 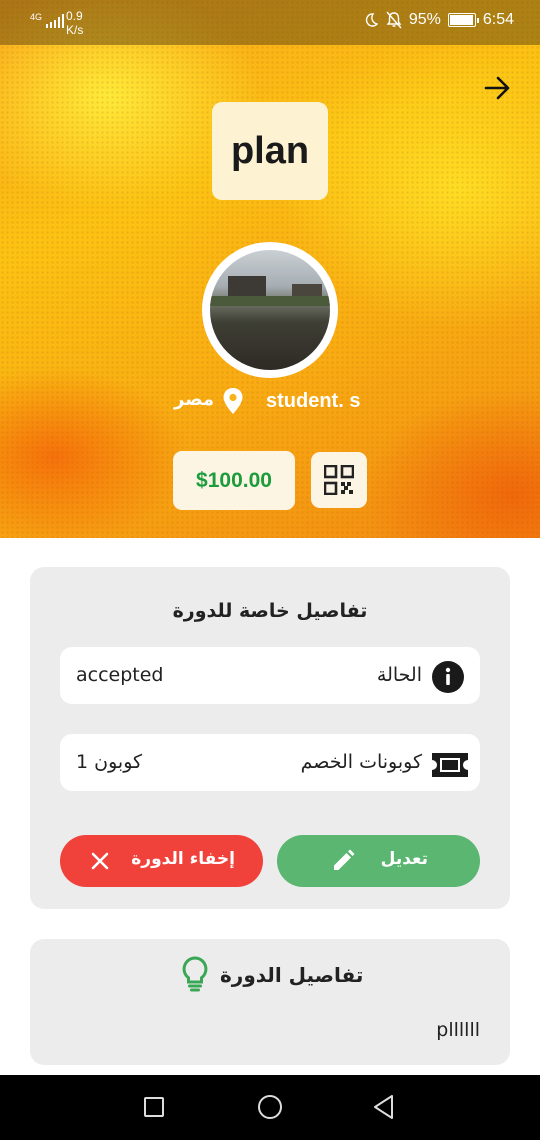 What do you see at coordinates (313, 401) in the screenshot?
I see `student-name: student. s` at bounding box center [313, 401].